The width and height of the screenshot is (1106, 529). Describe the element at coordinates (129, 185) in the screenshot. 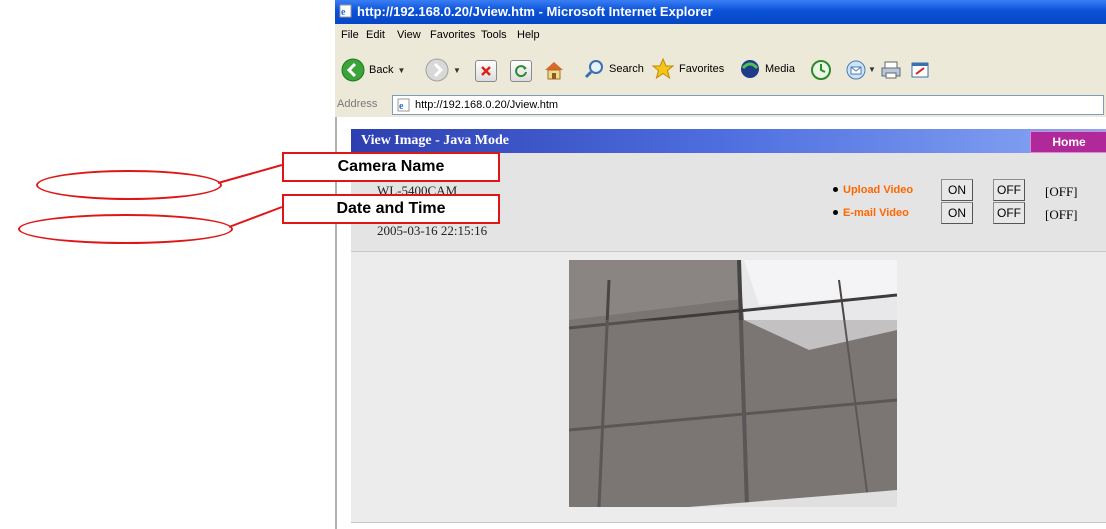

I see `camera-name-ellipse` at that location.